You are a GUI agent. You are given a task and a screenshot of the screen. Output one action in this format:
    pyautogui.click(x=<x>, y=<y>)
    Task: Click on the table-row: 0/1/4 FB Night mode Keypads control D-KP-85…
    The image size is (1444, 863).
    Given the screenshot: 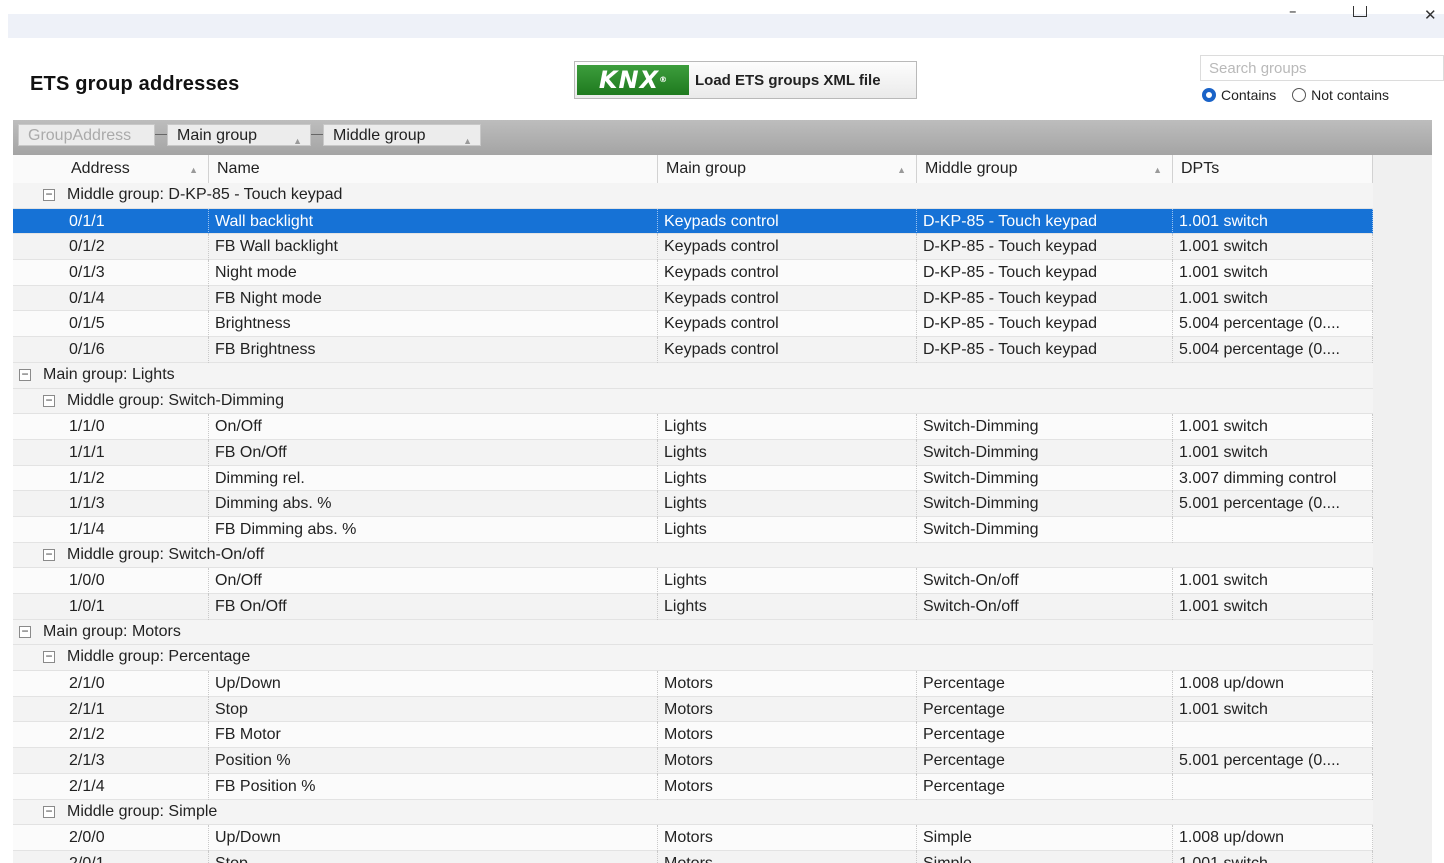 What is the action you would take?
    pyautogui.click(x=693, y=298)
    